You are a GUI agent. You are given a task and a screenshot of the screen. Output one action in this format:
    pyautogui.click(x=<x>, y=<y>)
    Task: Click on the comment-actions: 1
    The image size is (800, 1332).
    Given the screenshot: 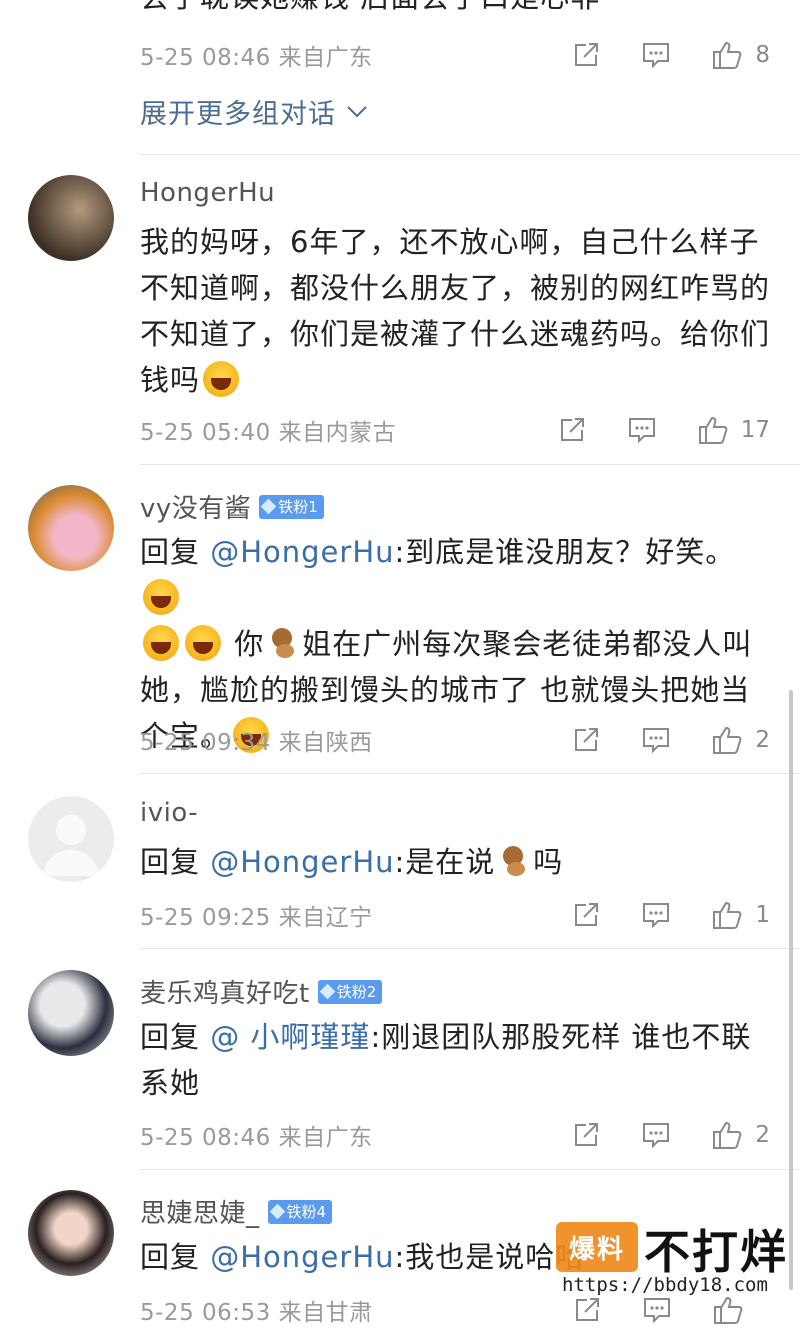 What is the action you would take?
    pyautogui.click(x=670, y=915)
    